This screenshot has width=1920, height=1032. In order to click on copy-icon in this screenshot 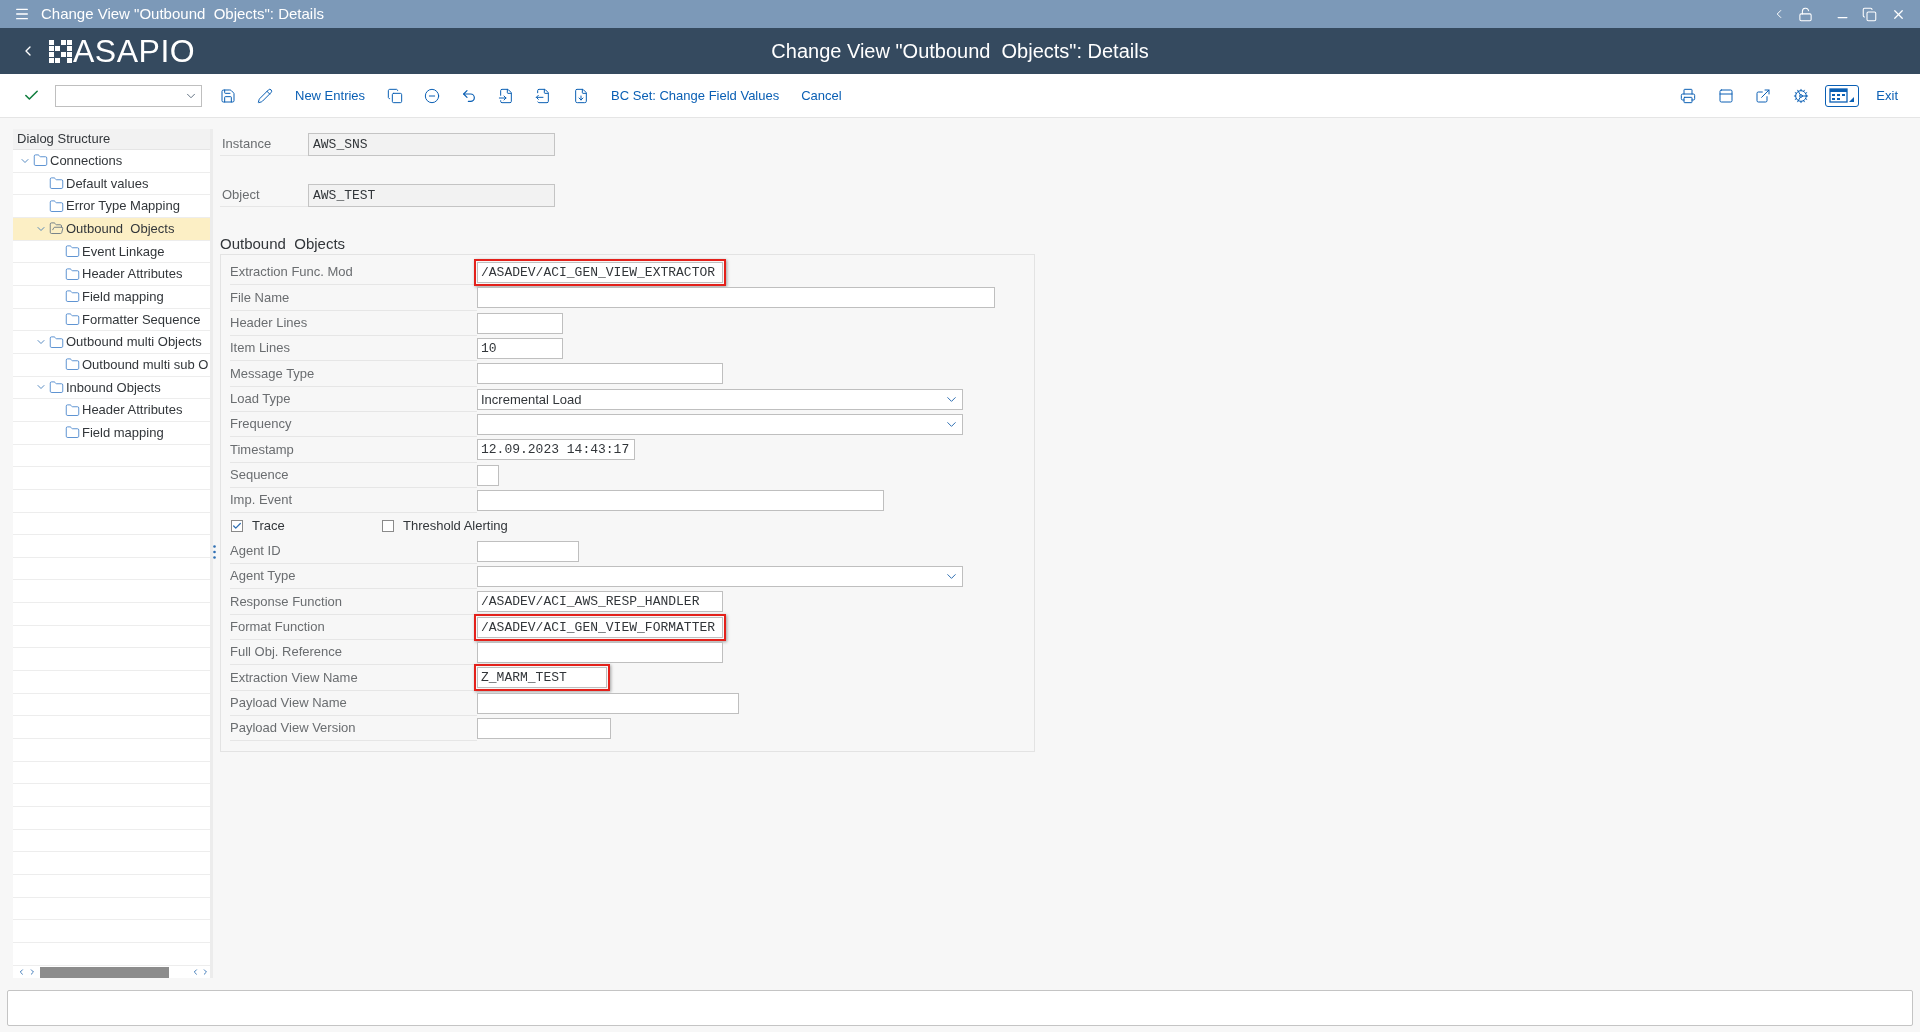, I will do `click(395, 95)`.